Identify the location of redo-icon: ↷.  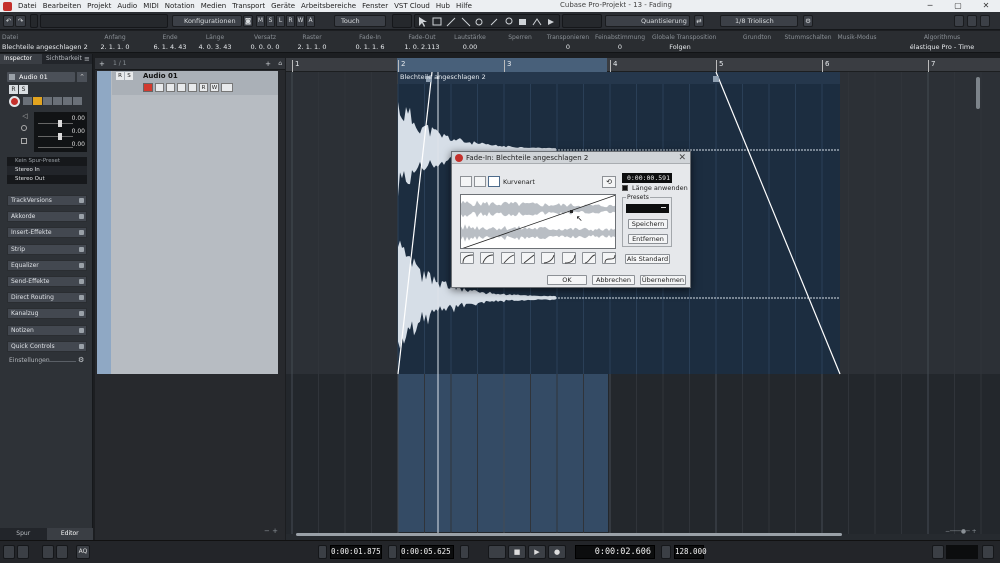
(20, 21).